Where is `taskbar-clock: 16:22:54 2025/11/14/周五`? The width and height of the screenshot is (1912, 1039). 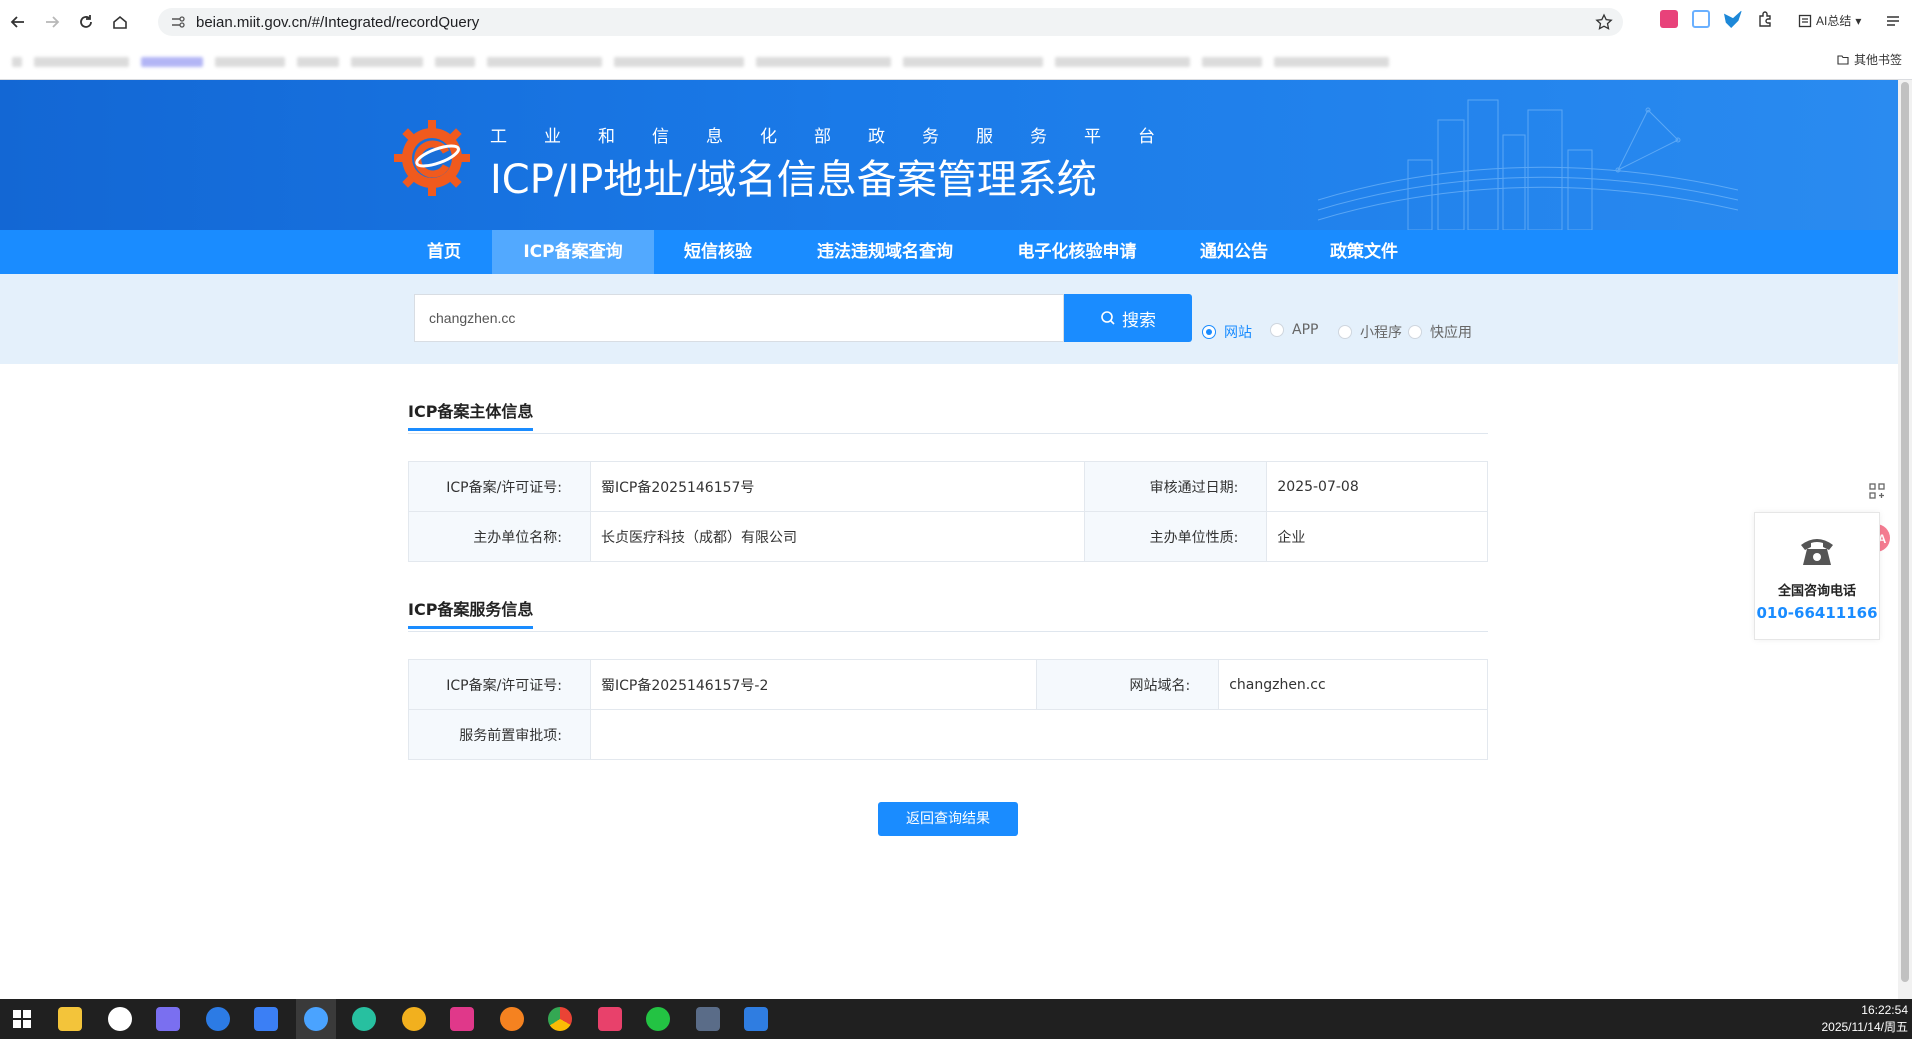 taskbar-clock: 16:22:54 2025/11/14/周五 is located at coordinates (1864, 1019).